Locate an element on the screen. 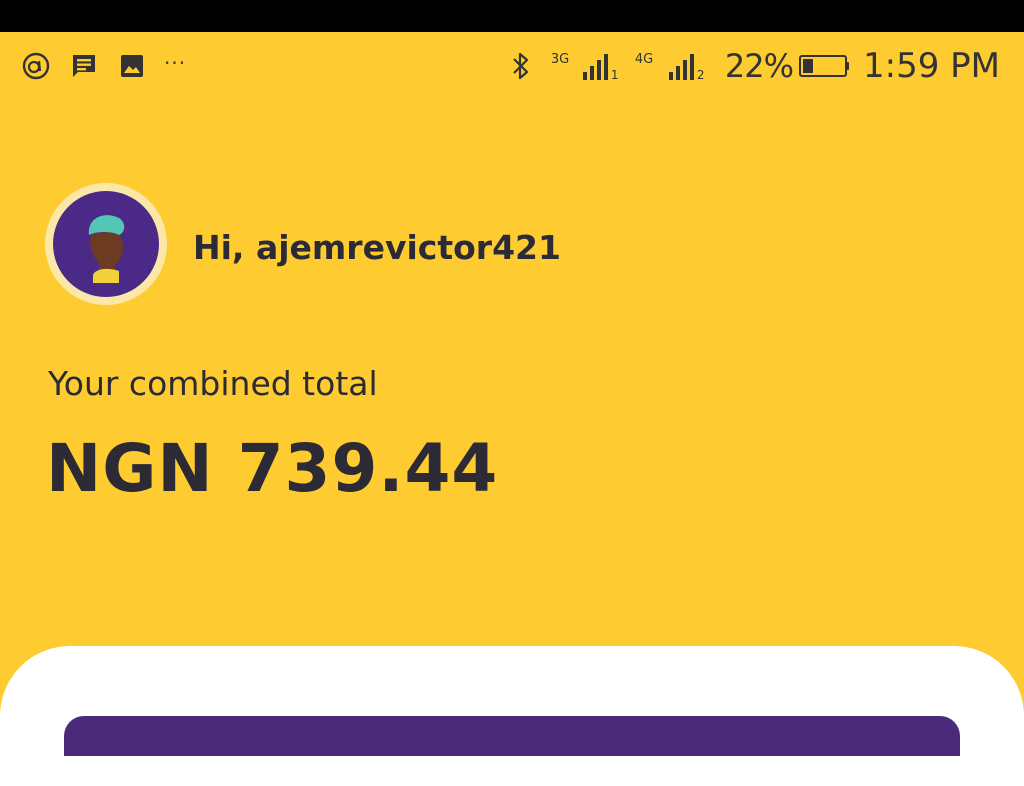 The height and width of the screenshot is (786, 1024). signal-sim2: 4G 2 is located at coordinates (673, 66).